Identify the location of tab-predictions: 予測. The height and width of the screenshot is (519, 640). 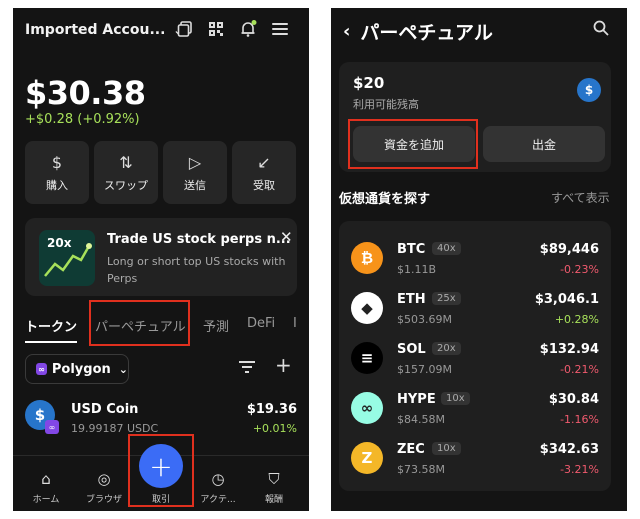
(216, 325).